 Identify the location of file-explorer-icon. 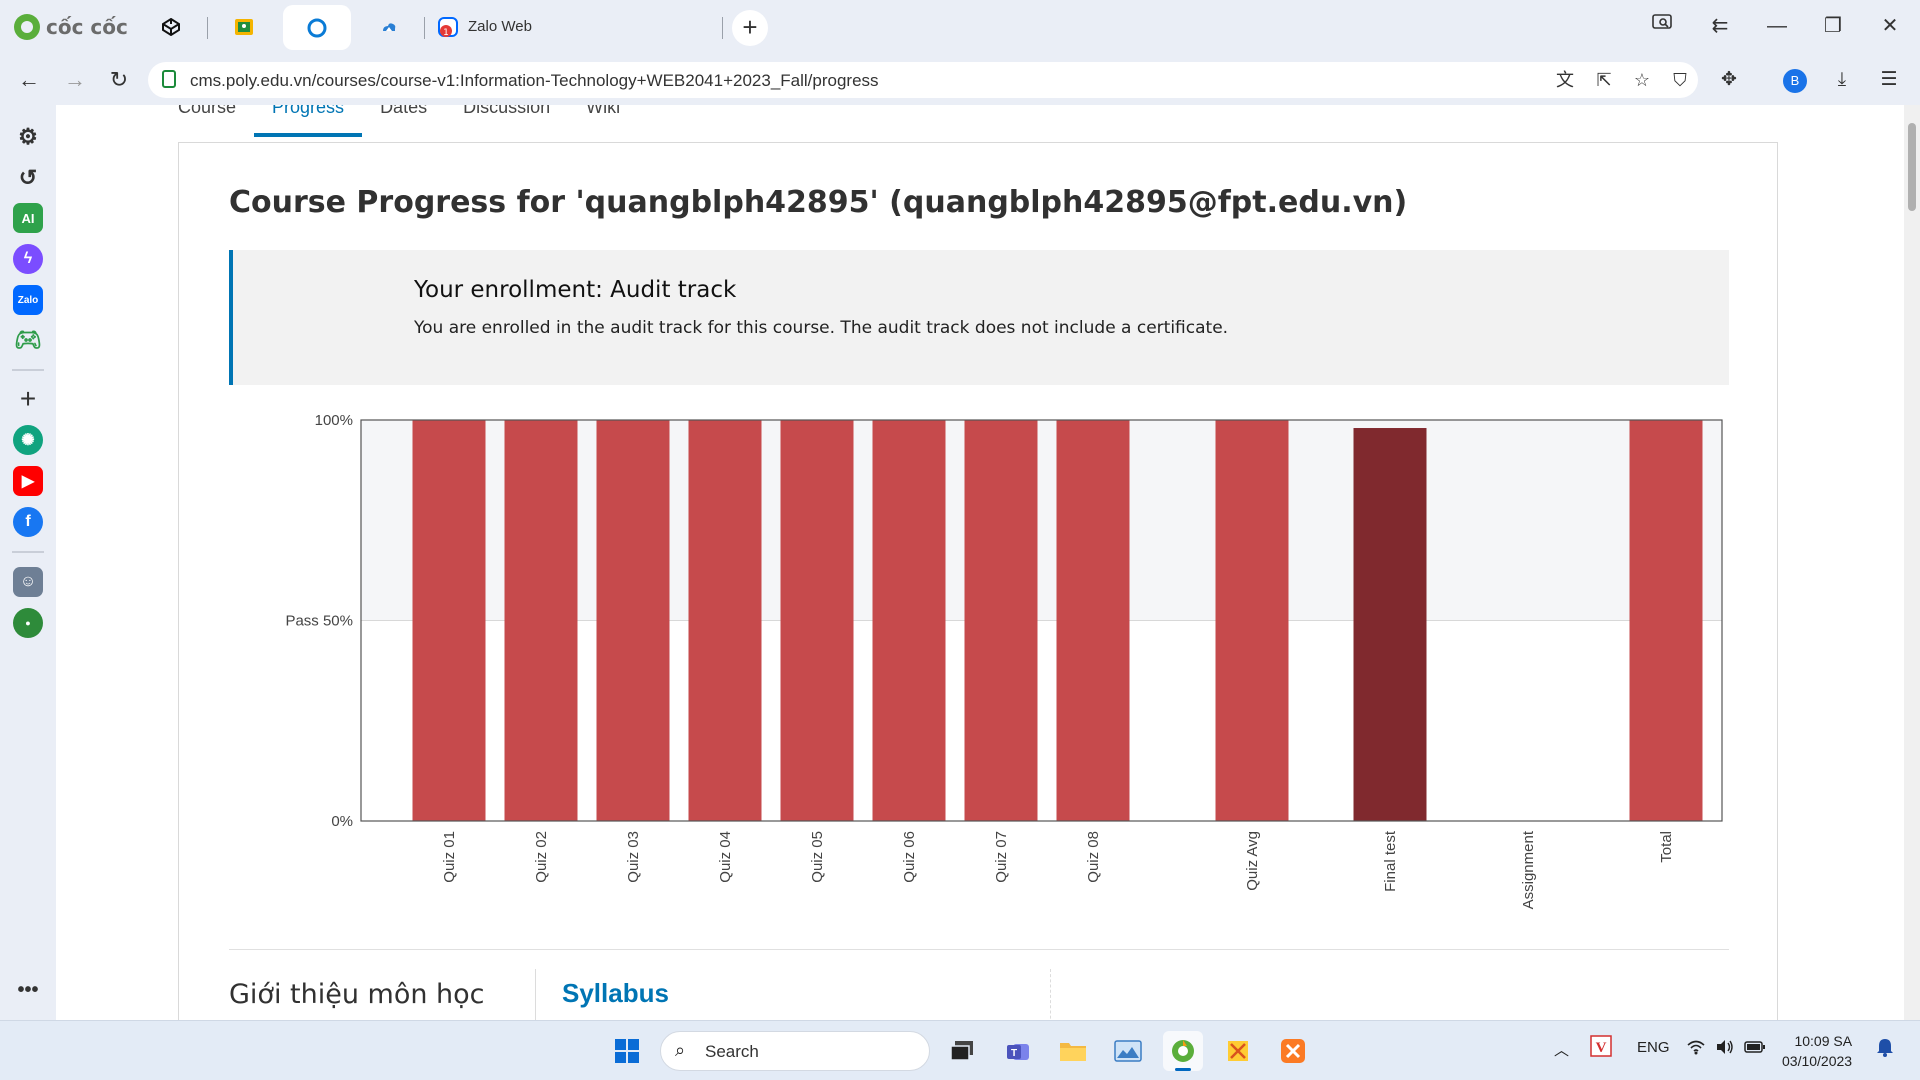
(1073, 1051).